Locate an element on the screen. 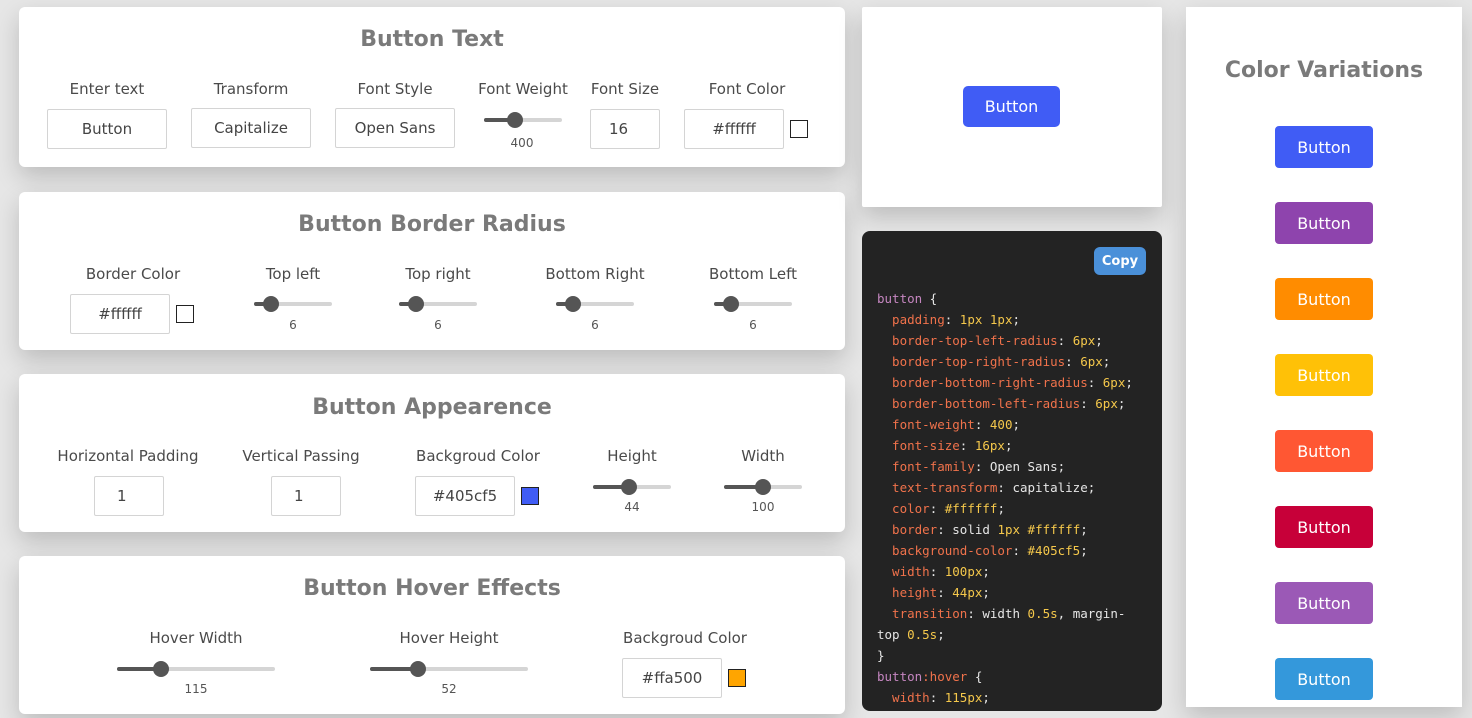 The width and height of the screenshot is (1472, 718). code-token: 1px #ffffff is located at coordinates (1039, 529).